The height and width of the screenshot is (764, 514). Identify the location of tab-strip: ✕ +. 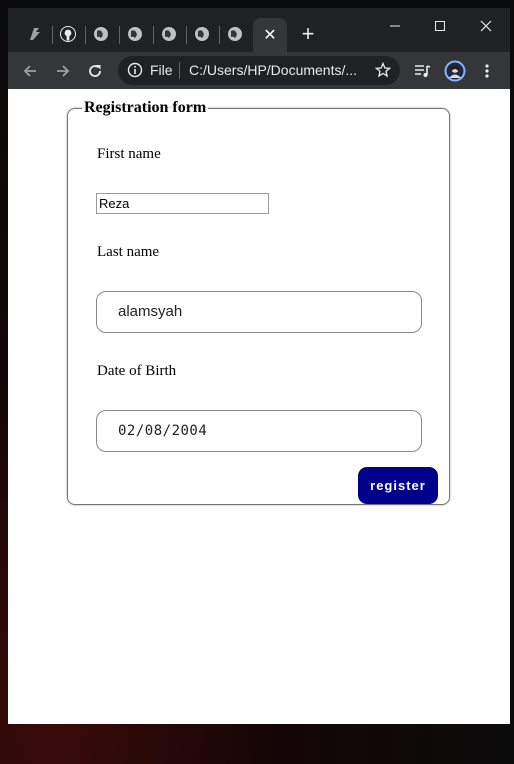
(259, 30).